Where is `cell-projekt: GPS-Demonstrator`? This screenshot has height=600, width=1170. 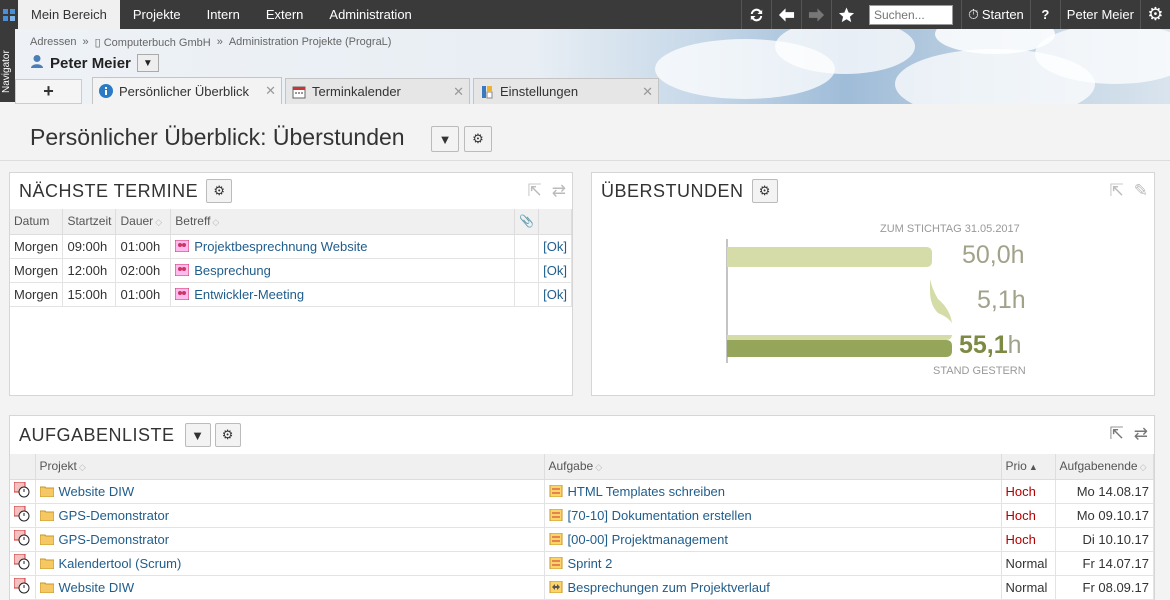 cell-projekt: GPS-Demonstrator is located at coordinates (290, 539).